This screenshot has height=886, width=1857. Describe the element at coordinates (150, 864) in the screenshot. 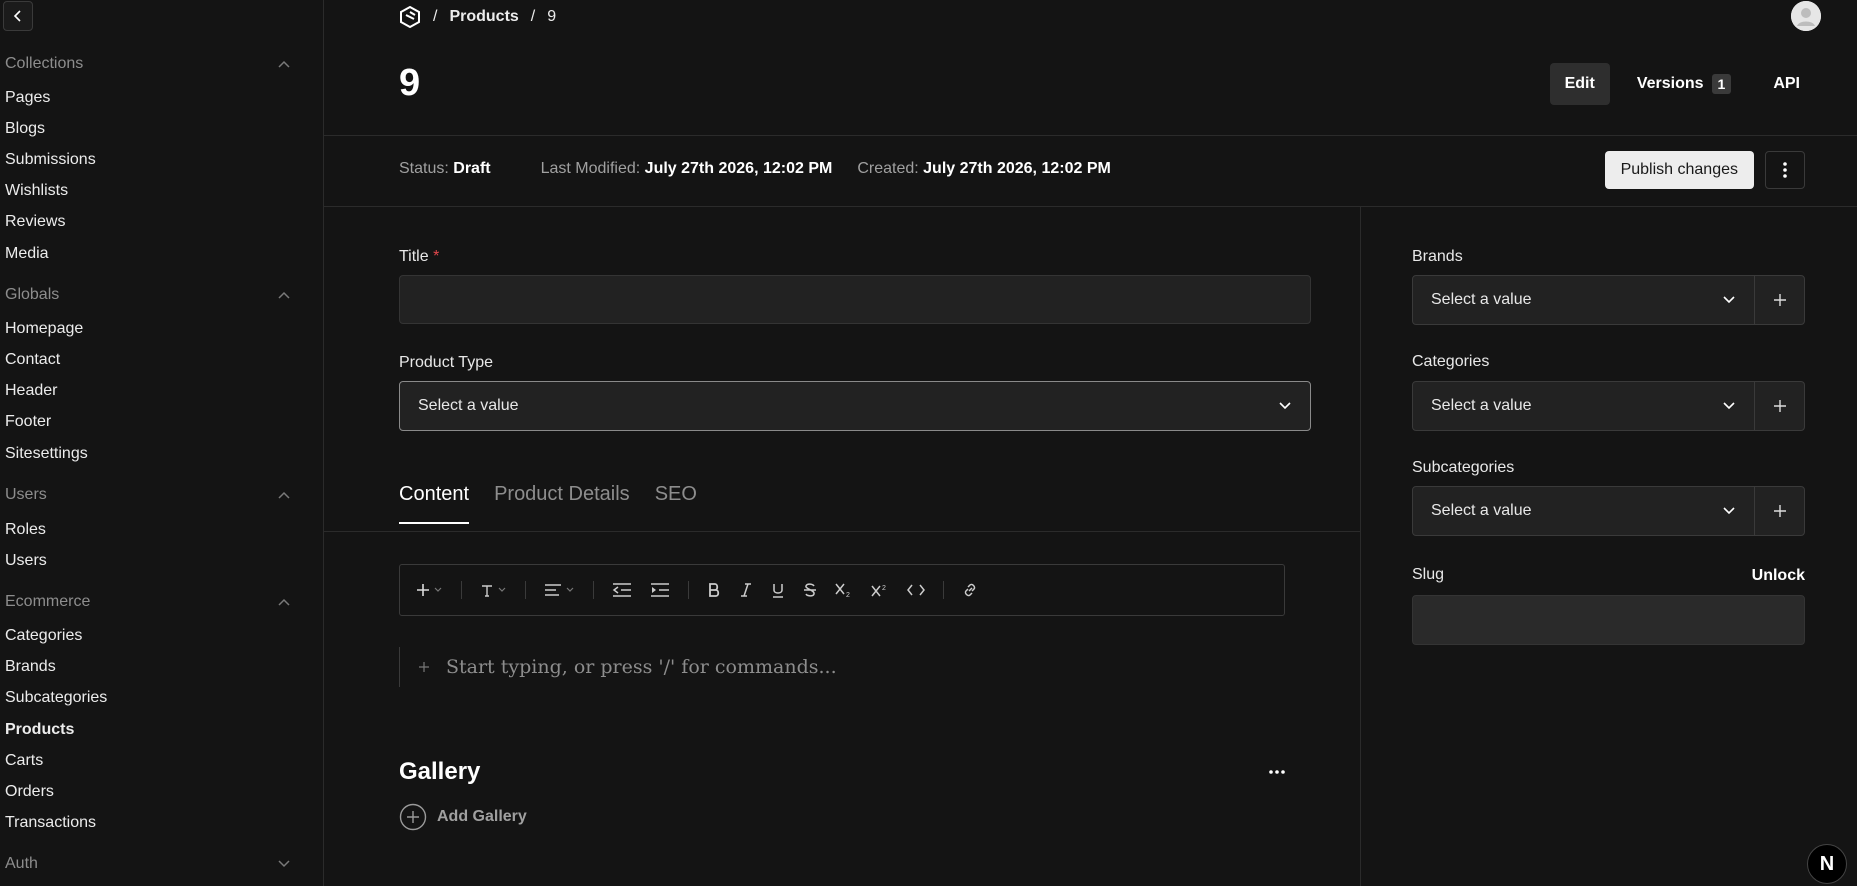

I see `nav-group-auth: Auth` at that location.